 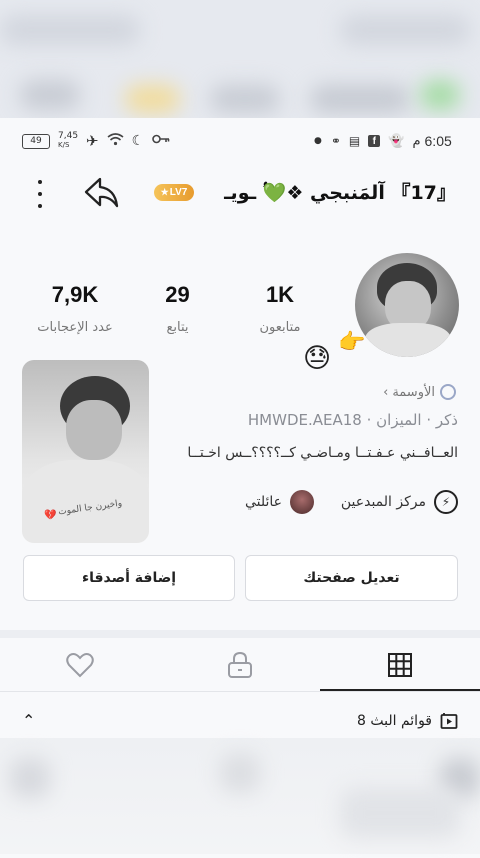 What do you see at coordinates (161, 141) in the screenshot?
I see `key-icon` at bounding box center [161, 141].